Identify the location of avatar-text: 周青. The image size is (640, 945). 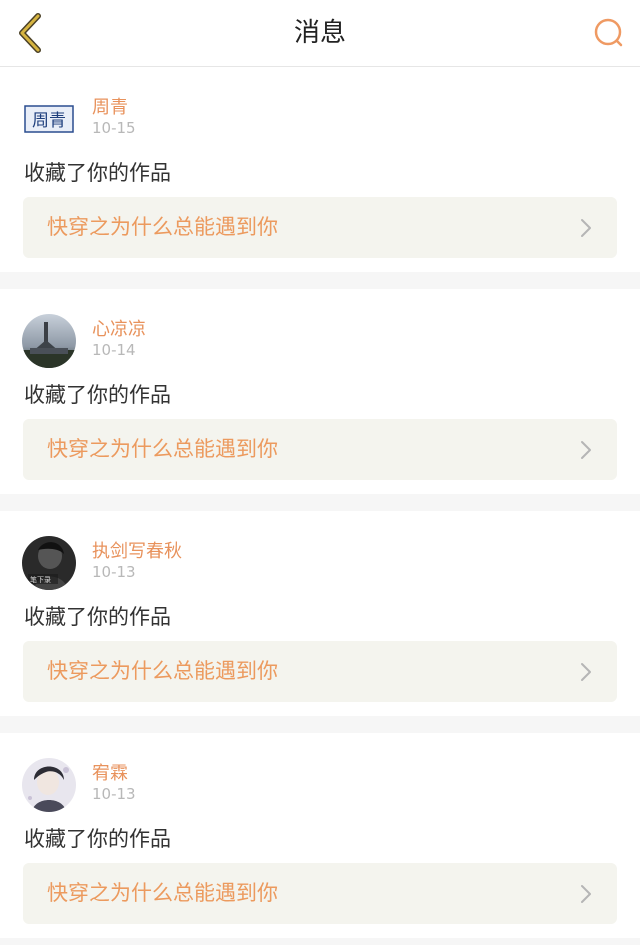
(49, 121).